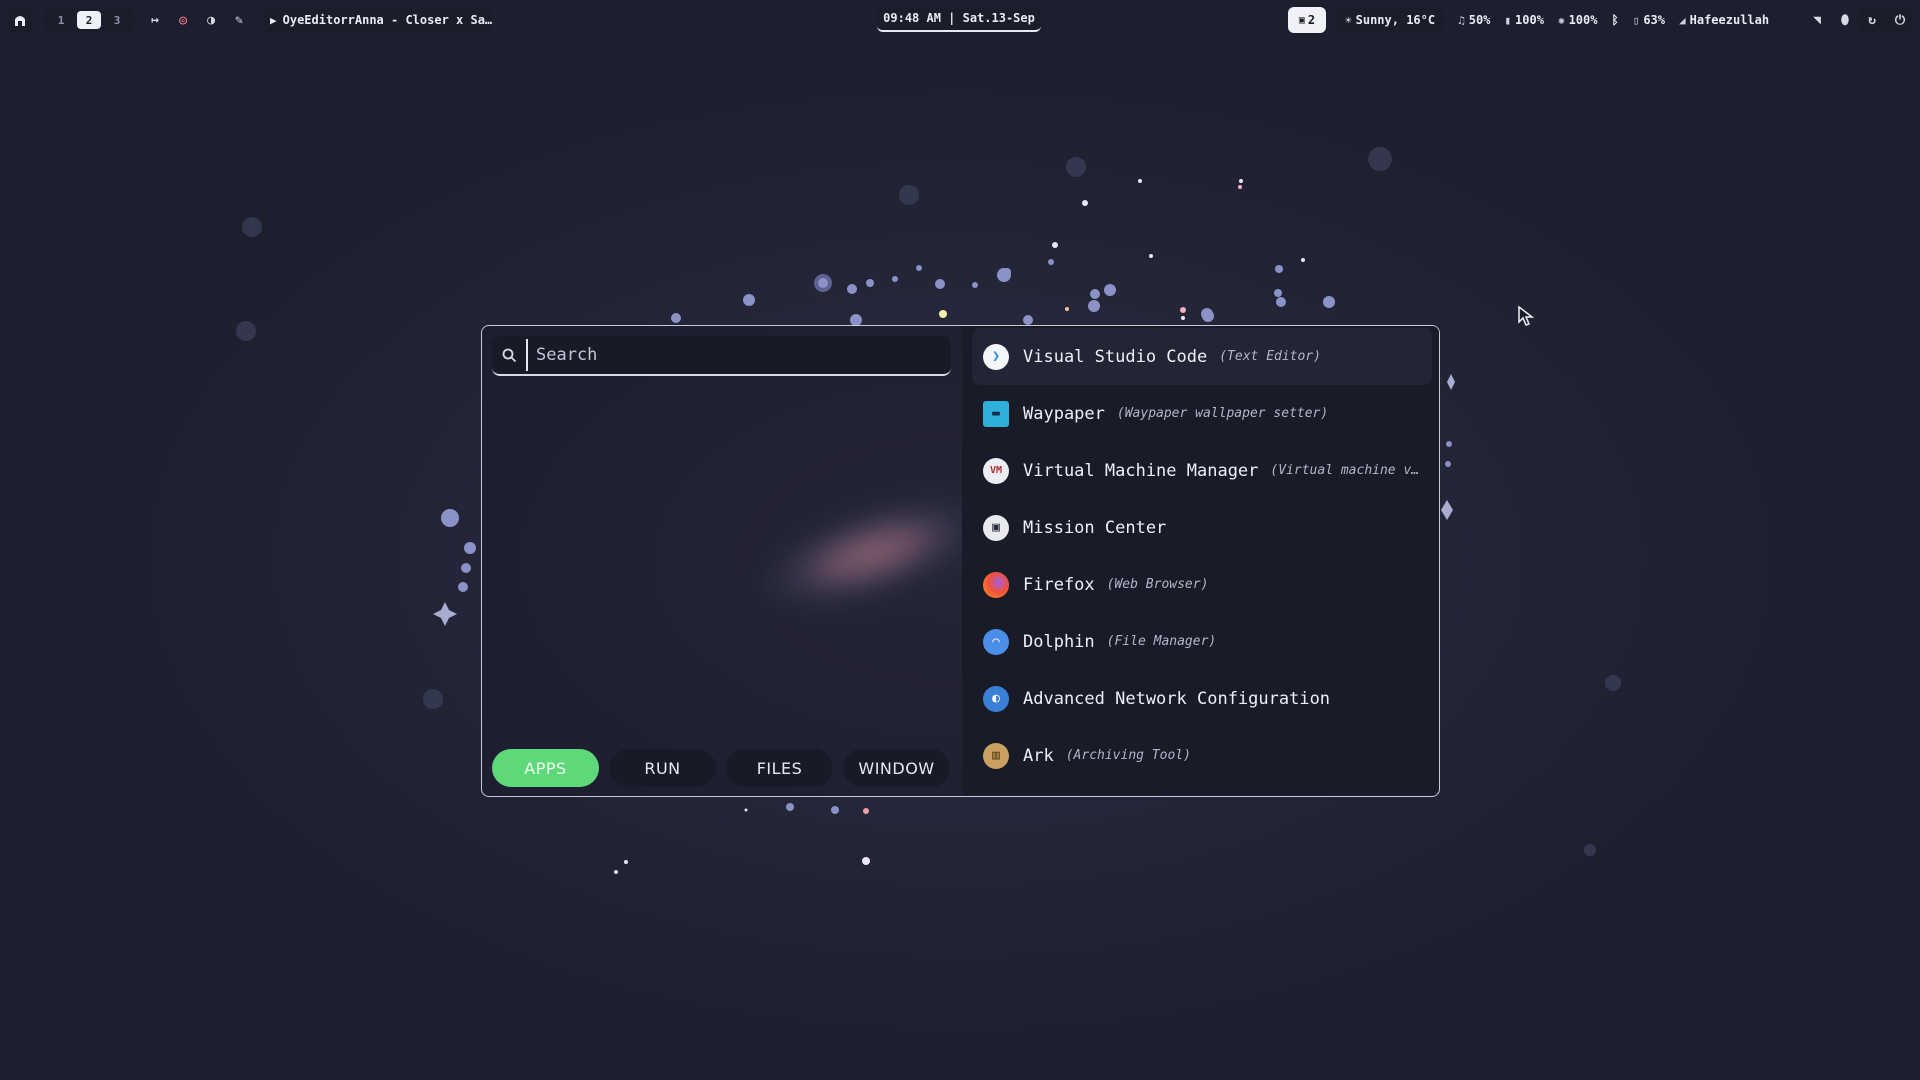  Describe the element at coordinates (1038, 755) in the screenshot. I see `app-name: Ark` at that location.